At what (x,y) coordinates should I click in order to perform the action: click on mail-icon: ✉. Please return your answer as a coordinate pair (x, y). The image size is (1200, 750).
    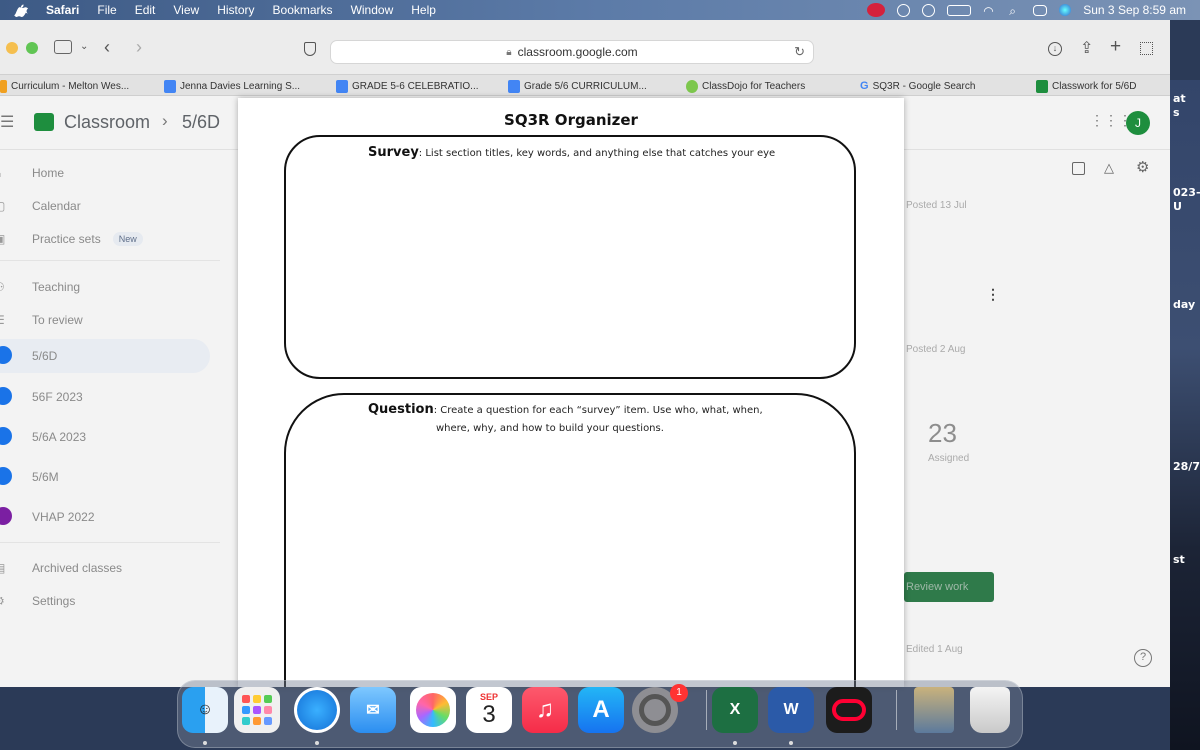
    Looking at the image, I should click on (373, 710).